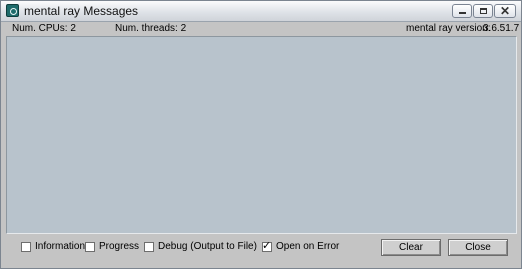 The height and width of the screenshot is (269, 522). I want to click on open-on-error-label: Open on Error, so click(307, 246).